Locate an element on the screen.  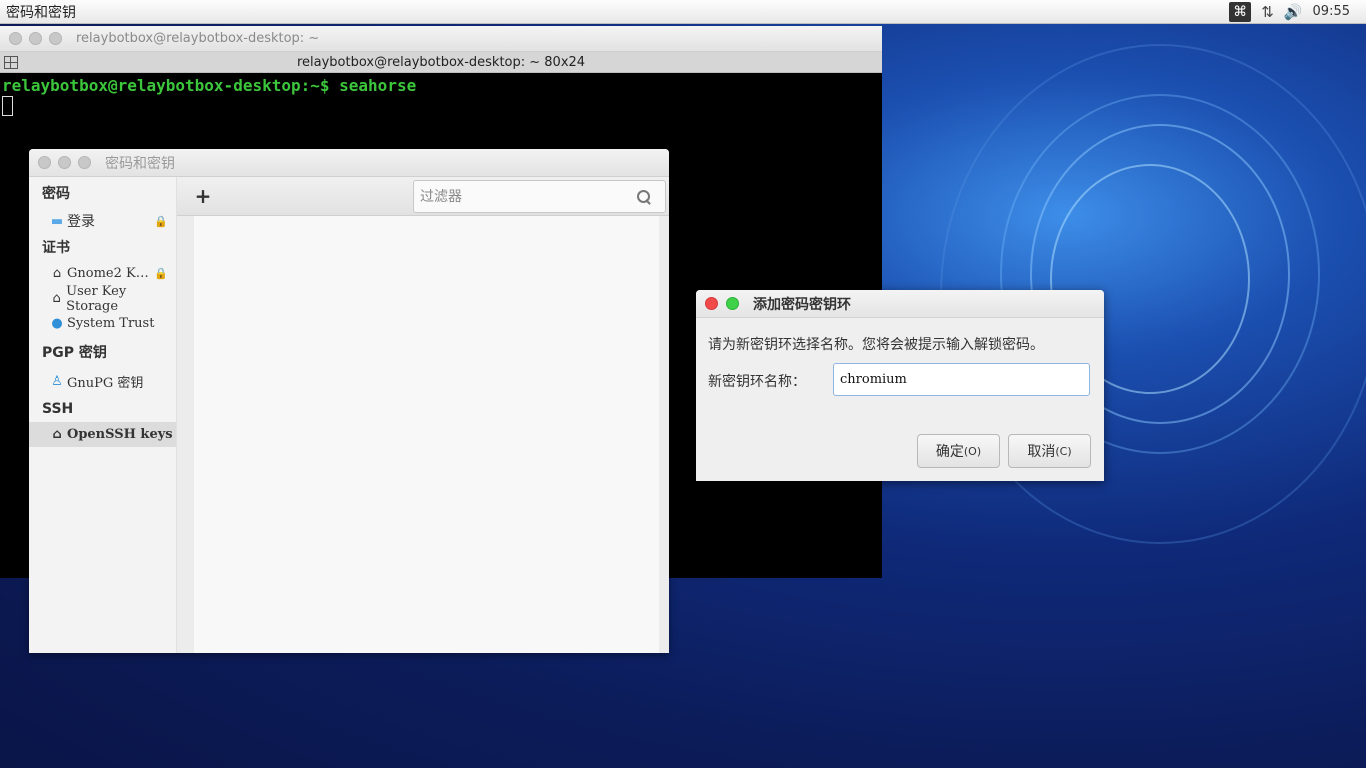
dialog-titlebar: 添加密码密钥环 is located at coordinates (900, 304).